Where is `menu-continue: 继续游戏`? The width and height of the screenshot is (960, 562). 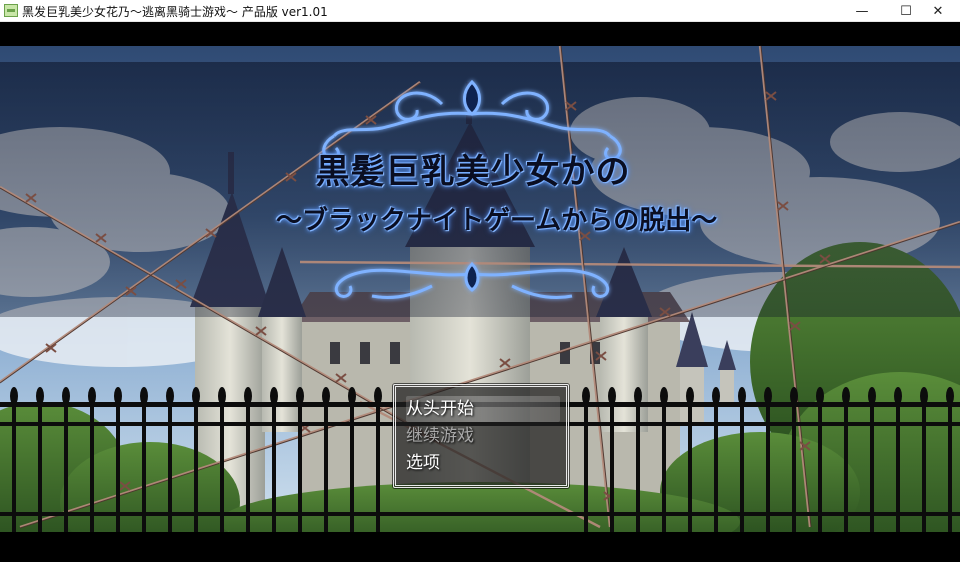
menu-continue: 继续游戏 is located at coordinates (483, 436).